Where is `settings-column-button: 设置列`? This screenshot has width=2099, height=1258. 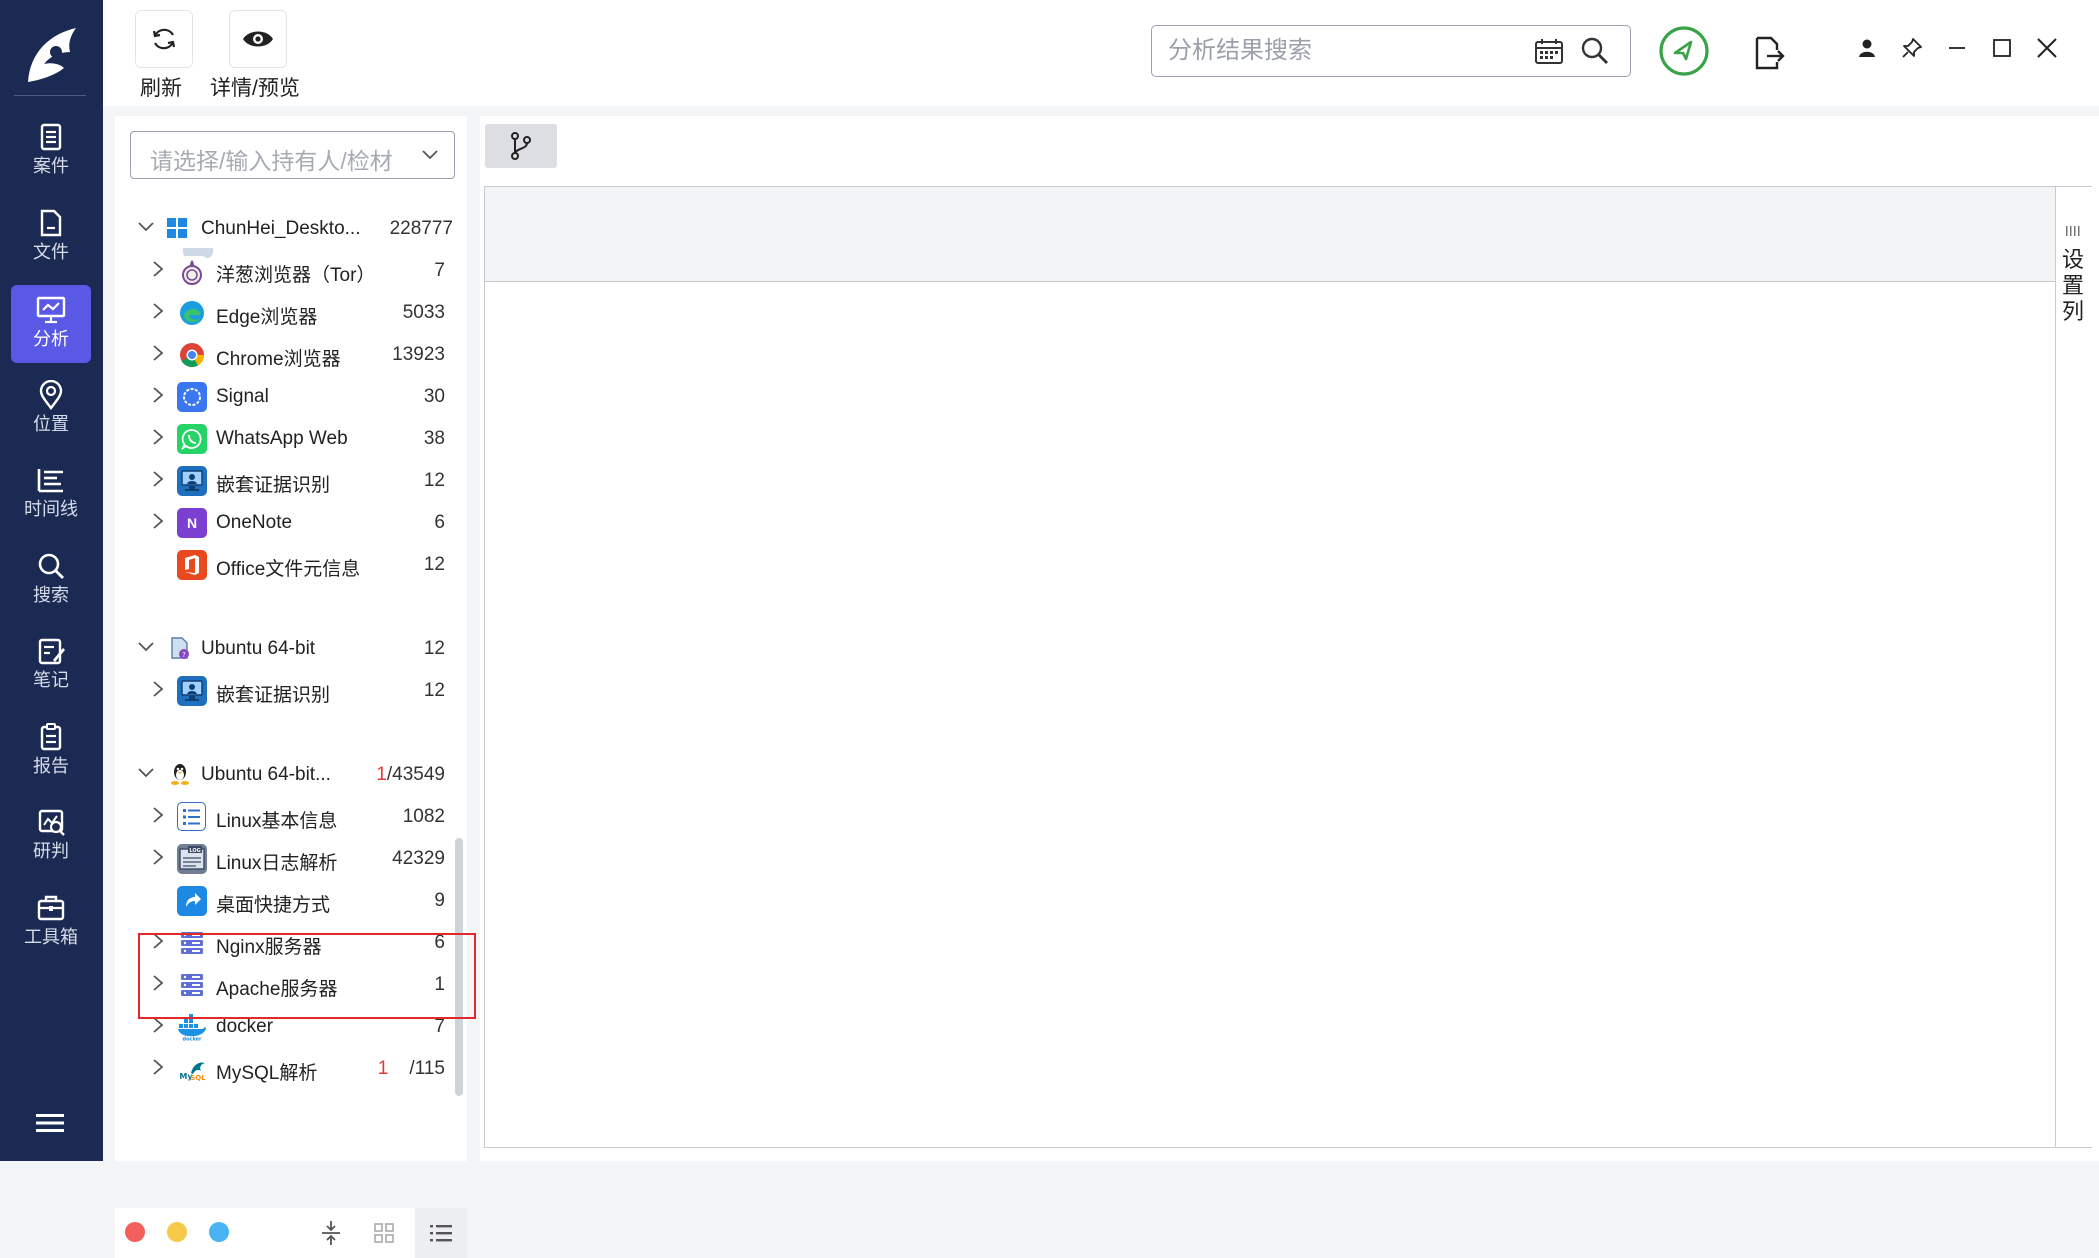
settings-column-button: 设置列 is located at coordinates (2073, 667).